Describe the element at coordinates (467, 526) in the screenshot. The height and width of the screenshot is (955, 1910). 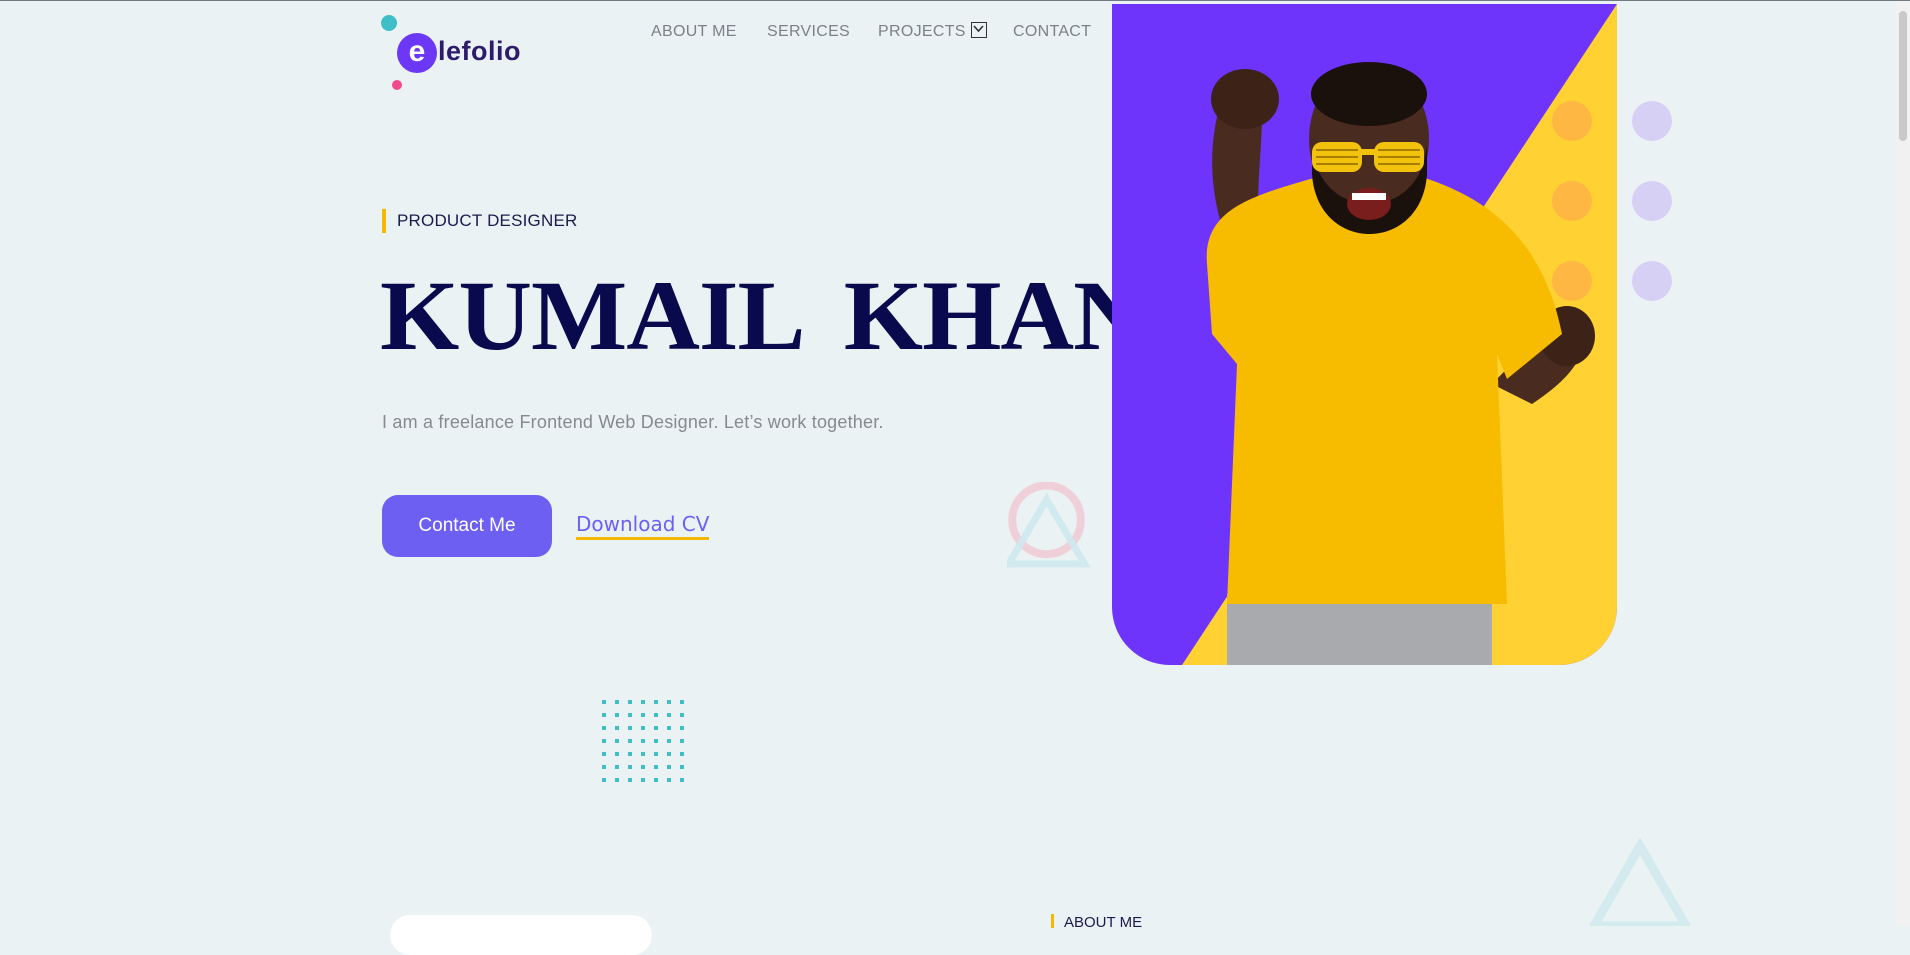
I see `contact-me-button: Contact Me` at that location.